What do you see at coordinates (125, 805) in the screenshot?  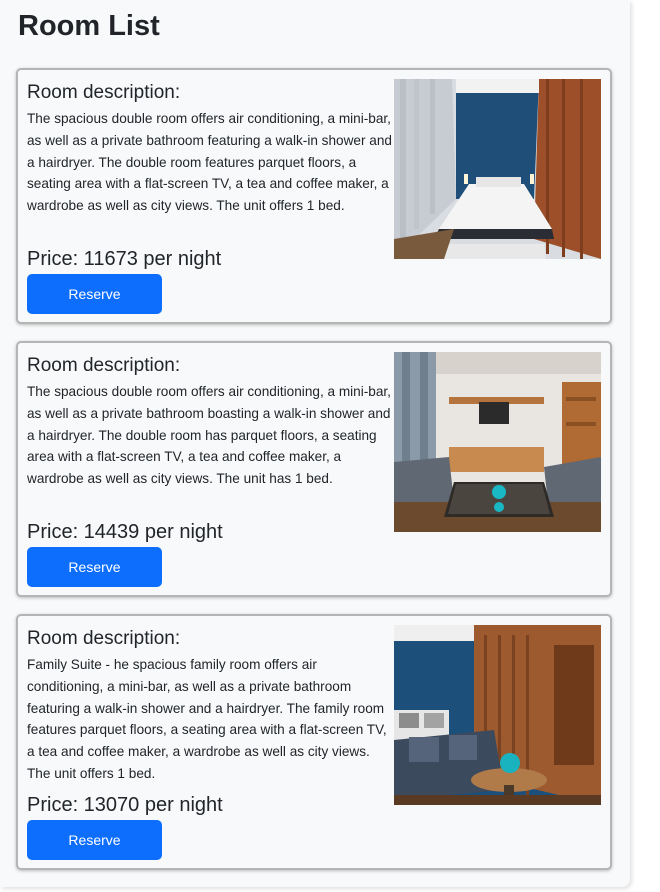 I see `room-price: Price: 13070 per night` at bounding box center [125, 805].